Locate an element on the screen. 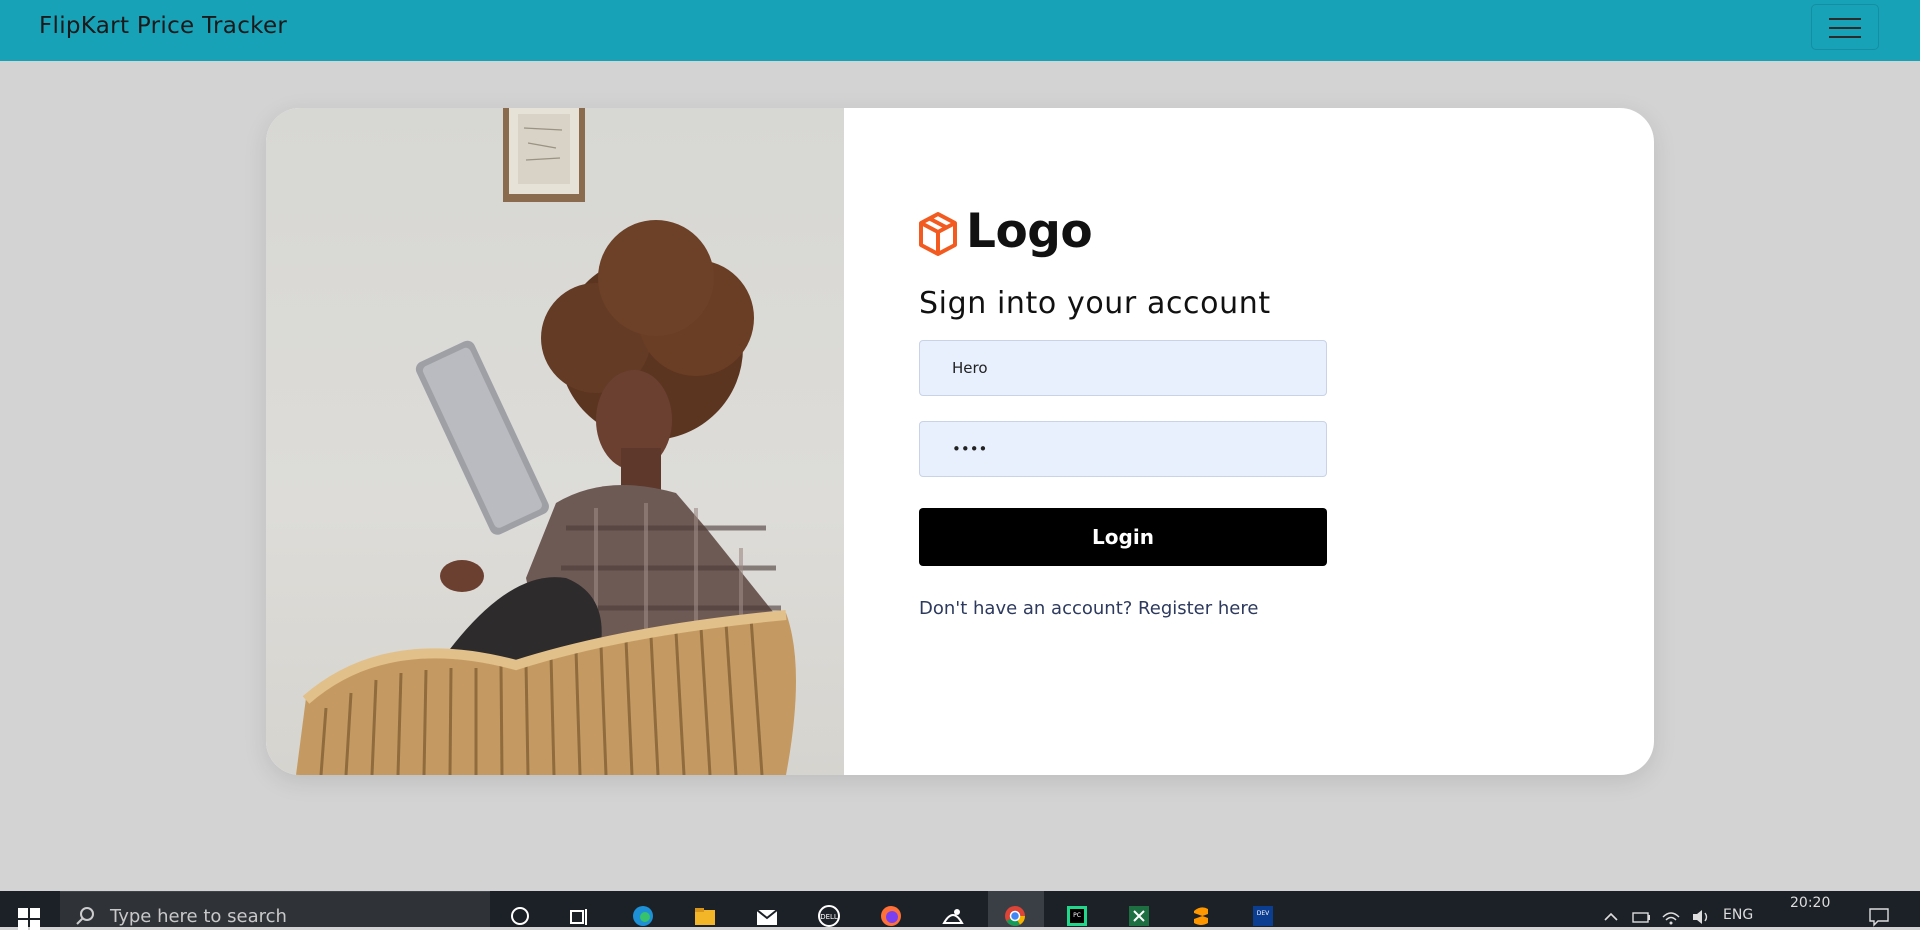 The image size is (1920, 930). language-indicator: ENG is located at coordinates (1738, 915).